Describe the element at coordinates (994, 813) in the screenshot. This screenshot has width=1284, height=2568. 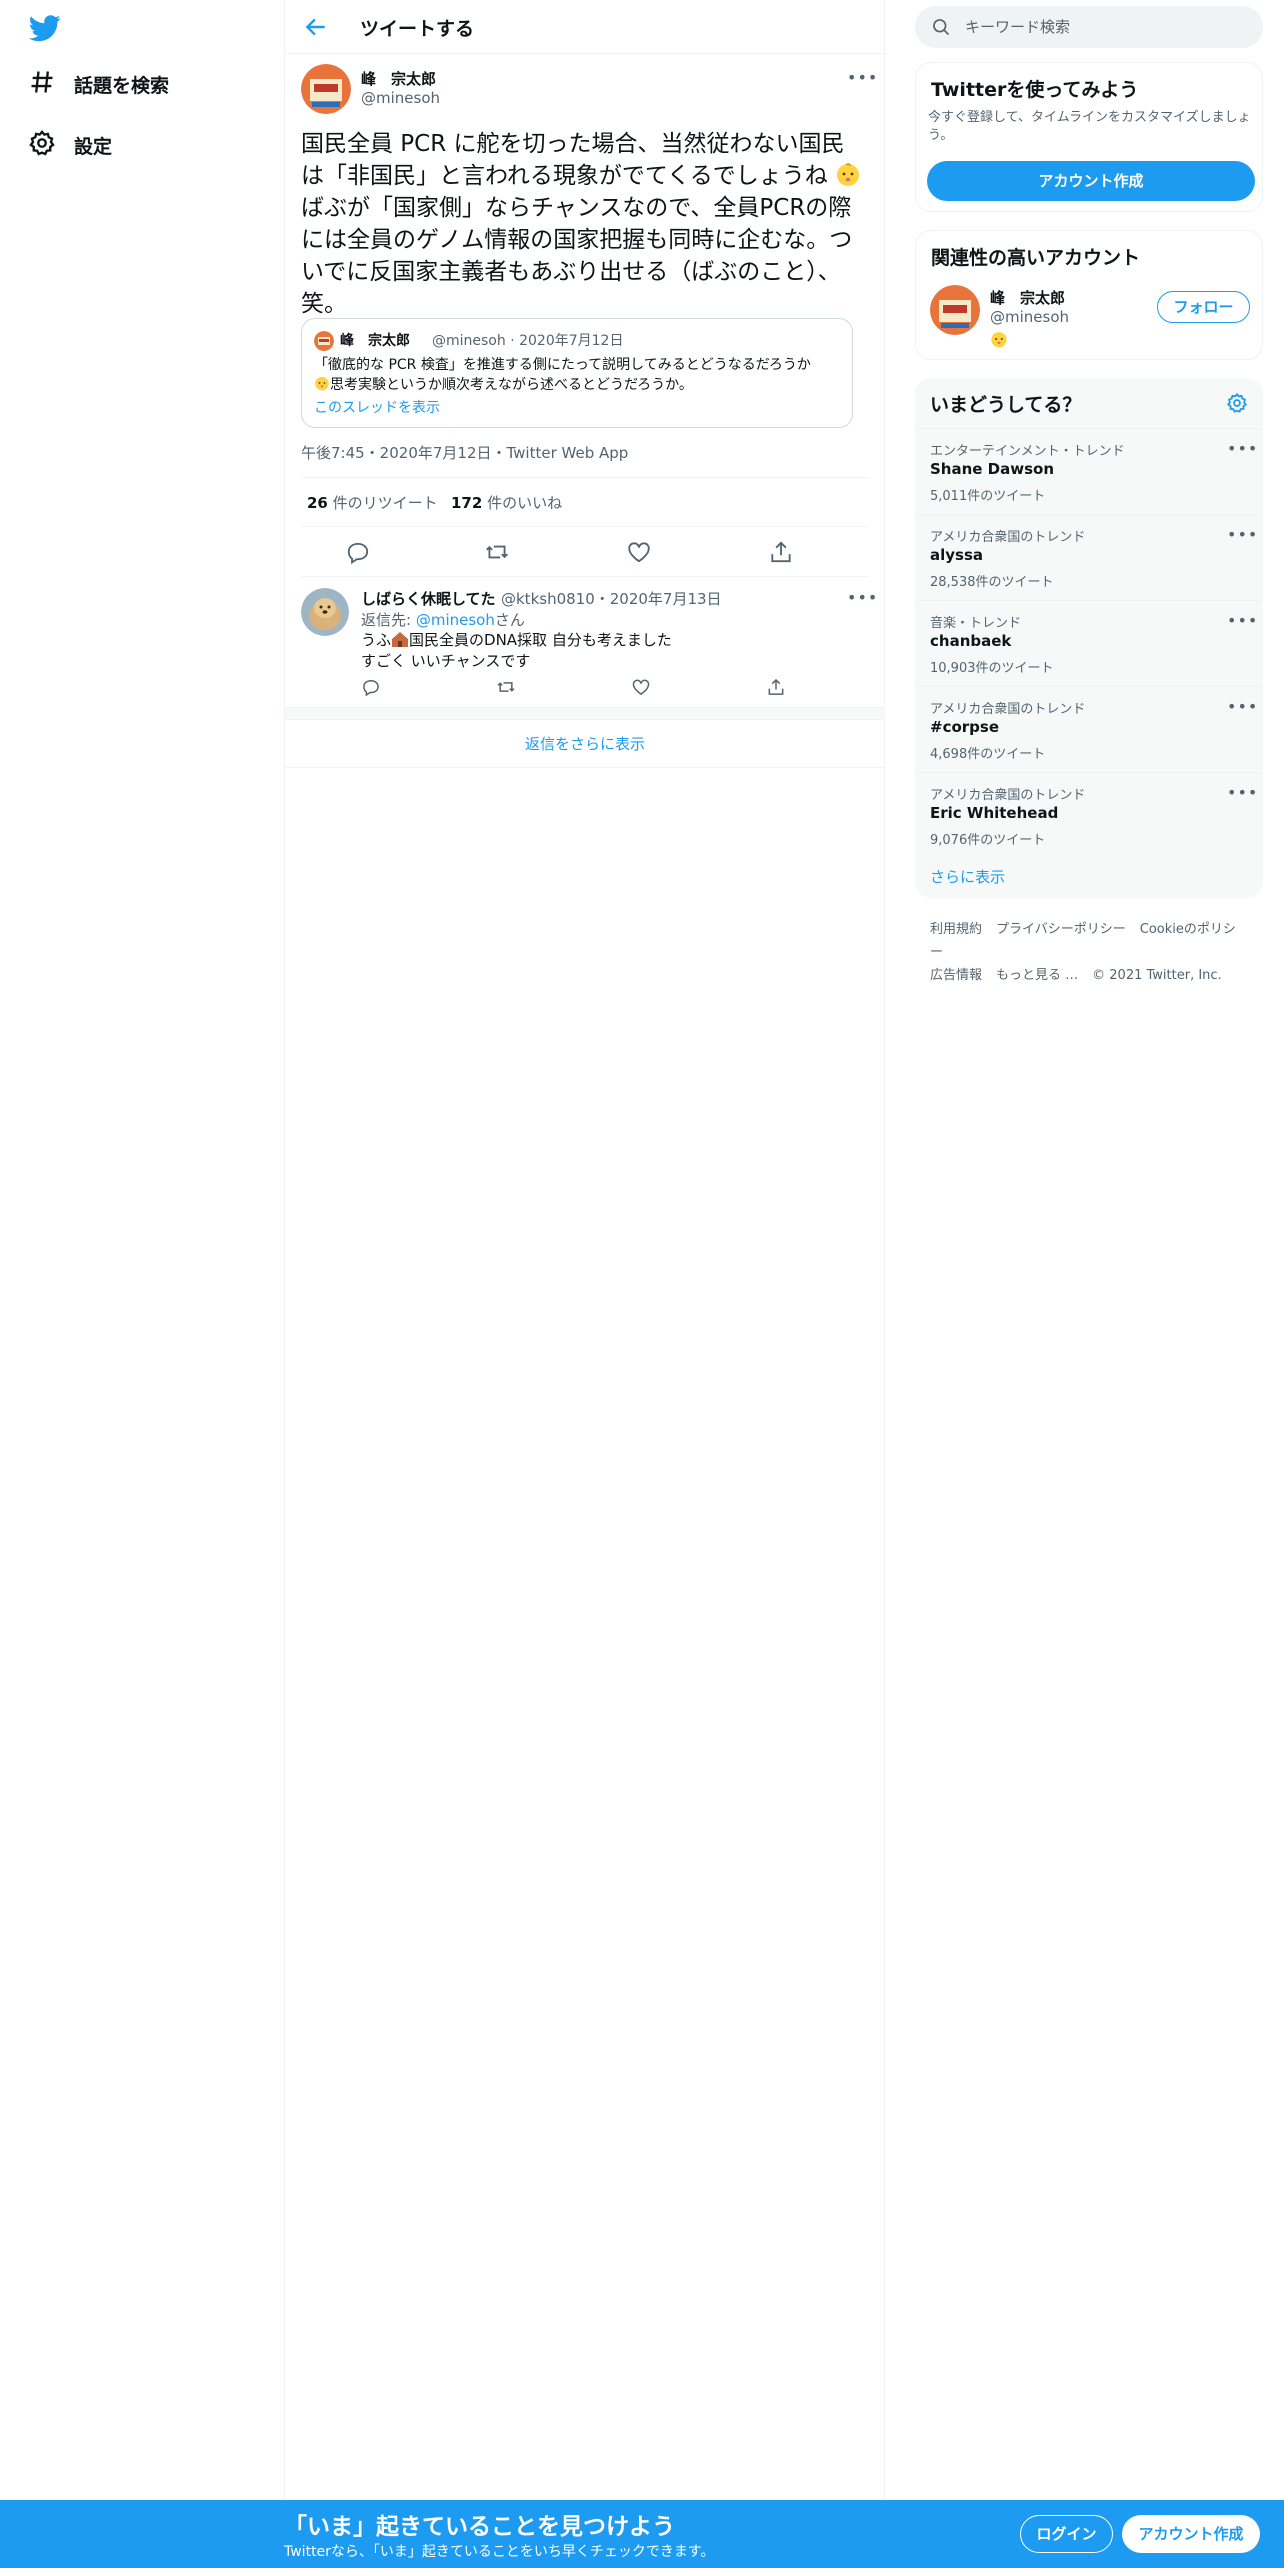
I see `trend-name: Eric Whitehead` at that location.